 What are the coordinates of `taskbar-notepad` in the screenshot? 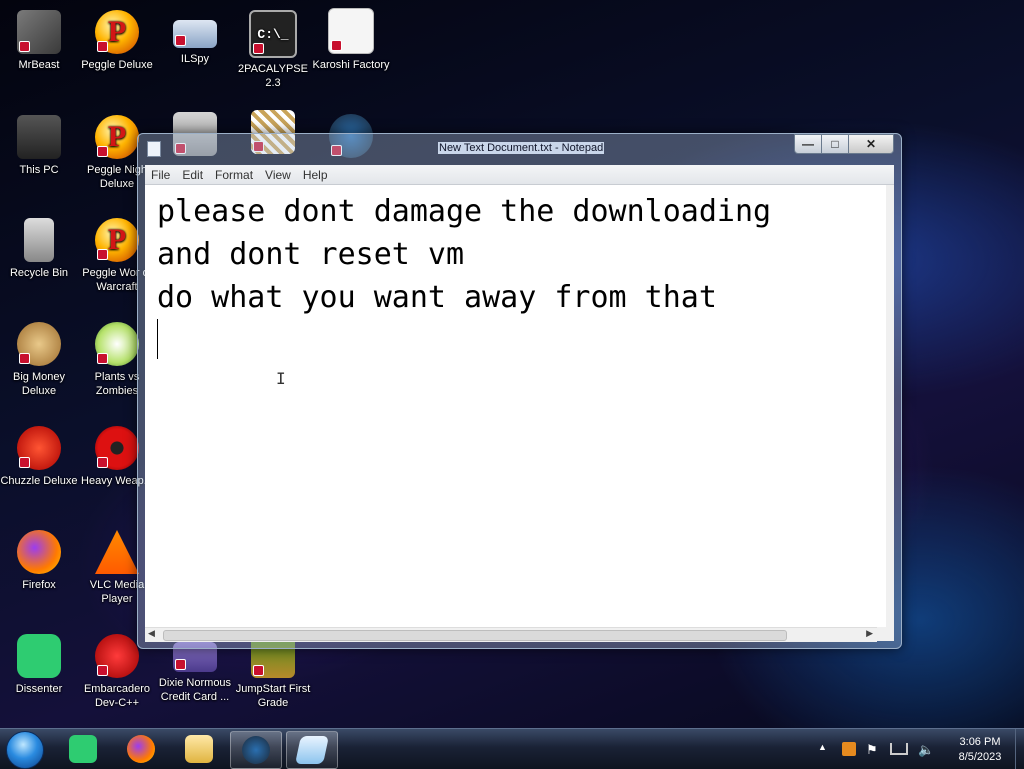 It's located at (312, 750).